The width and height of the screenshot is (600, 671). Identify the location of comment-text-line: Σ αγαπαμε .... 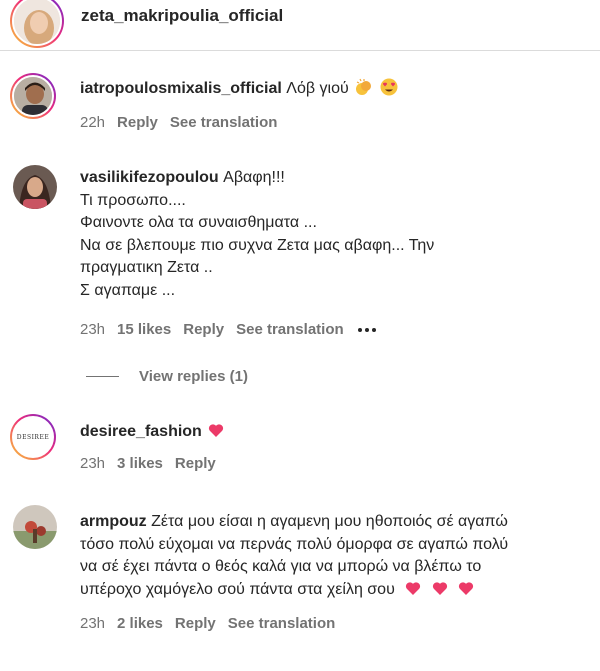
(128, 290).